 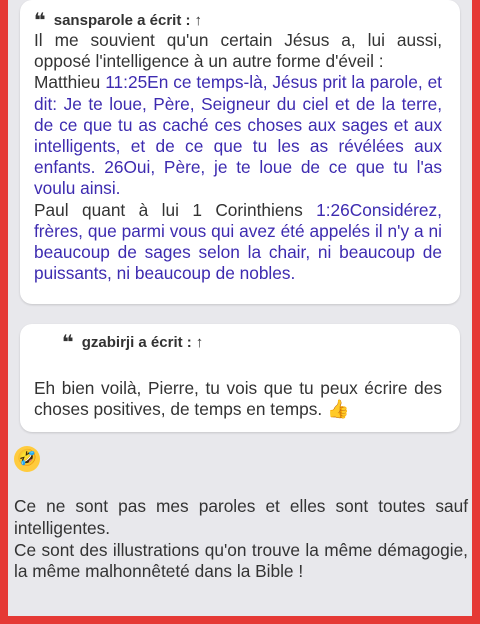 What do you see at coordinates (240, 620) in the screenshot?
I see `red-frame-bottom` at bounding box center [240, 620].